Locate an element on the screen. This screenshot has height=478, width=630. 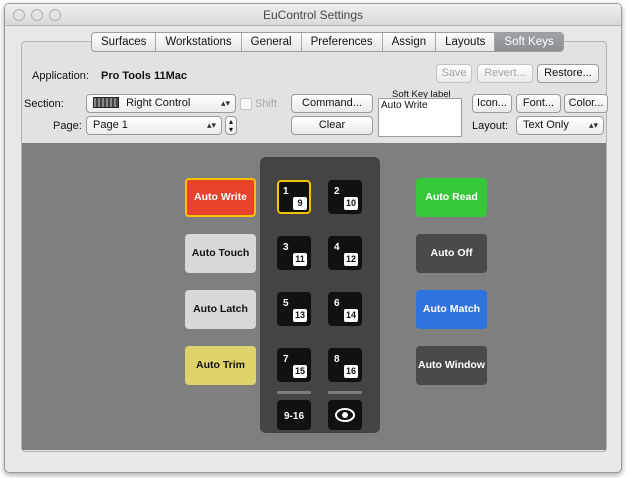
layout-value: Text Only is located at coordinates (546, 125).